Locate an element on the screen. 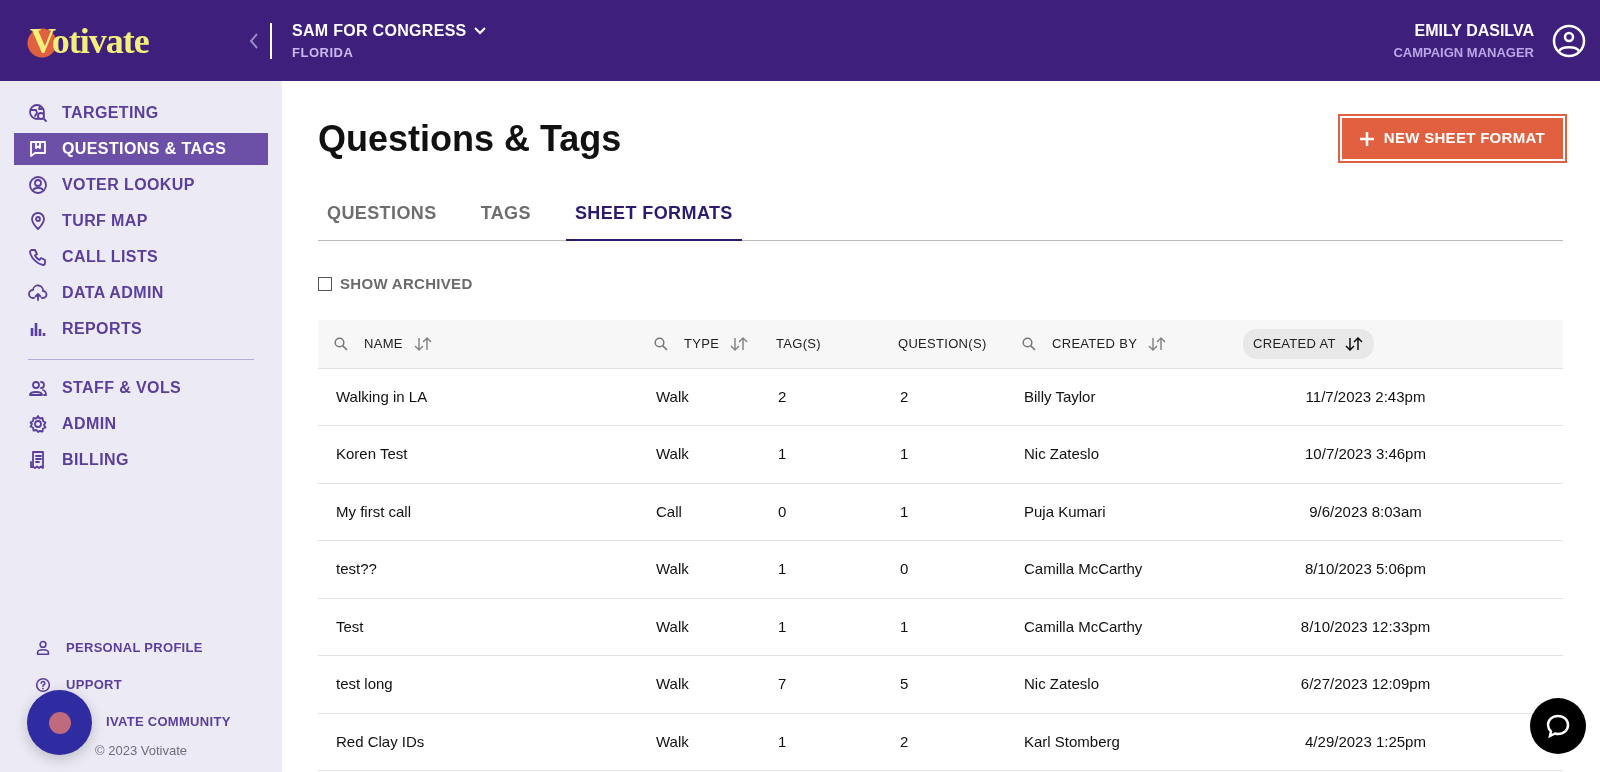 The width and height of the screenshot is (1600, 772). user-circle-icon is located at coordinates (38, 185).